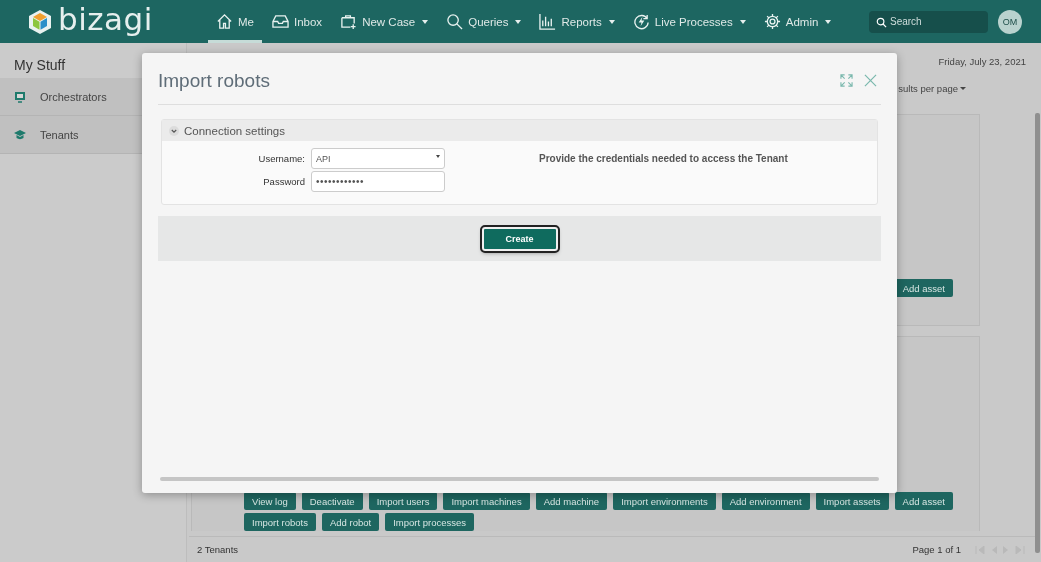 This screenshot has width=1041, height=562. What do you see at coordinates (689, 21) in the screenshot?
I see `nav-tab: Live Processes` at bounding box center [689, 21].